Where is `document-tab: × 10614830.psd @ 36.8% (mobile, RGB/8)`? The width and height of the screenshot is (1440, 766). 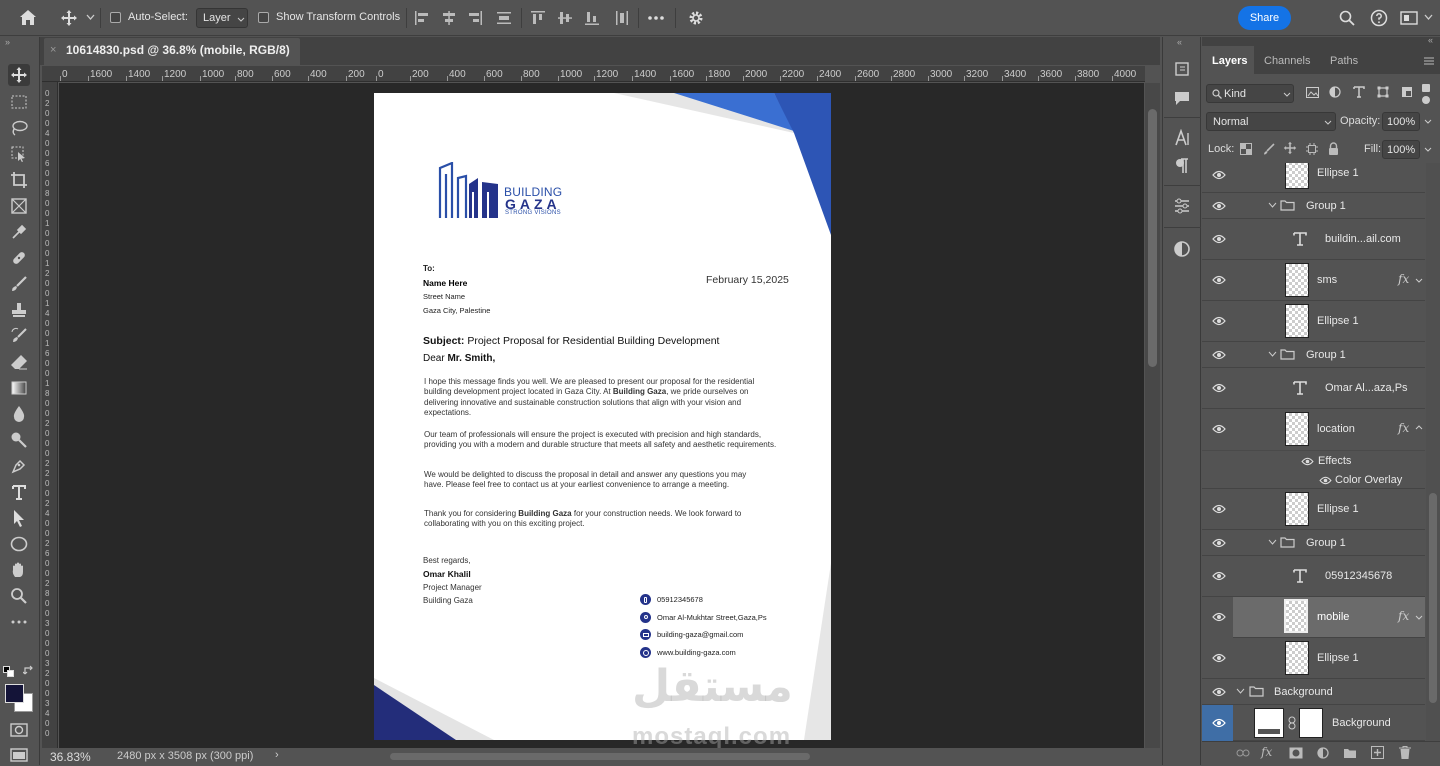
document-tab: × 10614830.psd @ 36.8% (mobile, RGB/8) is located at coordinates (172, 51).